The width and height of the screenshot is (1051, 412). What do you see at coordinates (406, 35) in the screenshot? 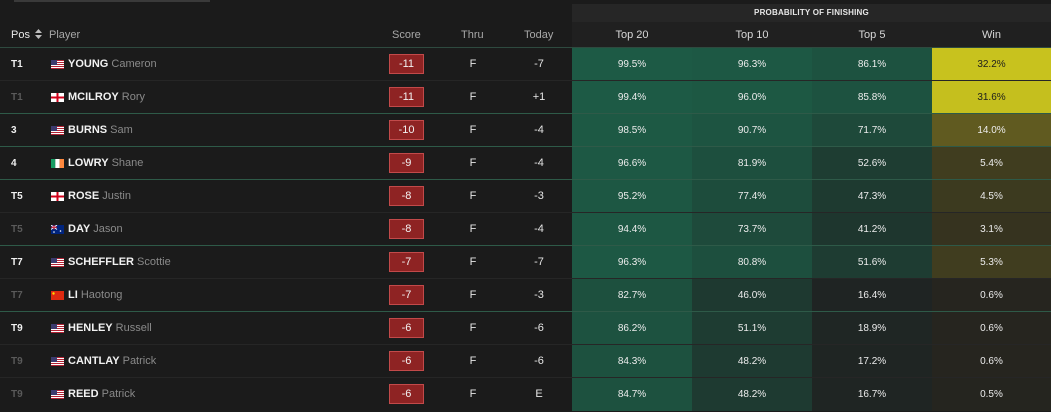
I see `score-header: Score` at bounding box center [406, 35].